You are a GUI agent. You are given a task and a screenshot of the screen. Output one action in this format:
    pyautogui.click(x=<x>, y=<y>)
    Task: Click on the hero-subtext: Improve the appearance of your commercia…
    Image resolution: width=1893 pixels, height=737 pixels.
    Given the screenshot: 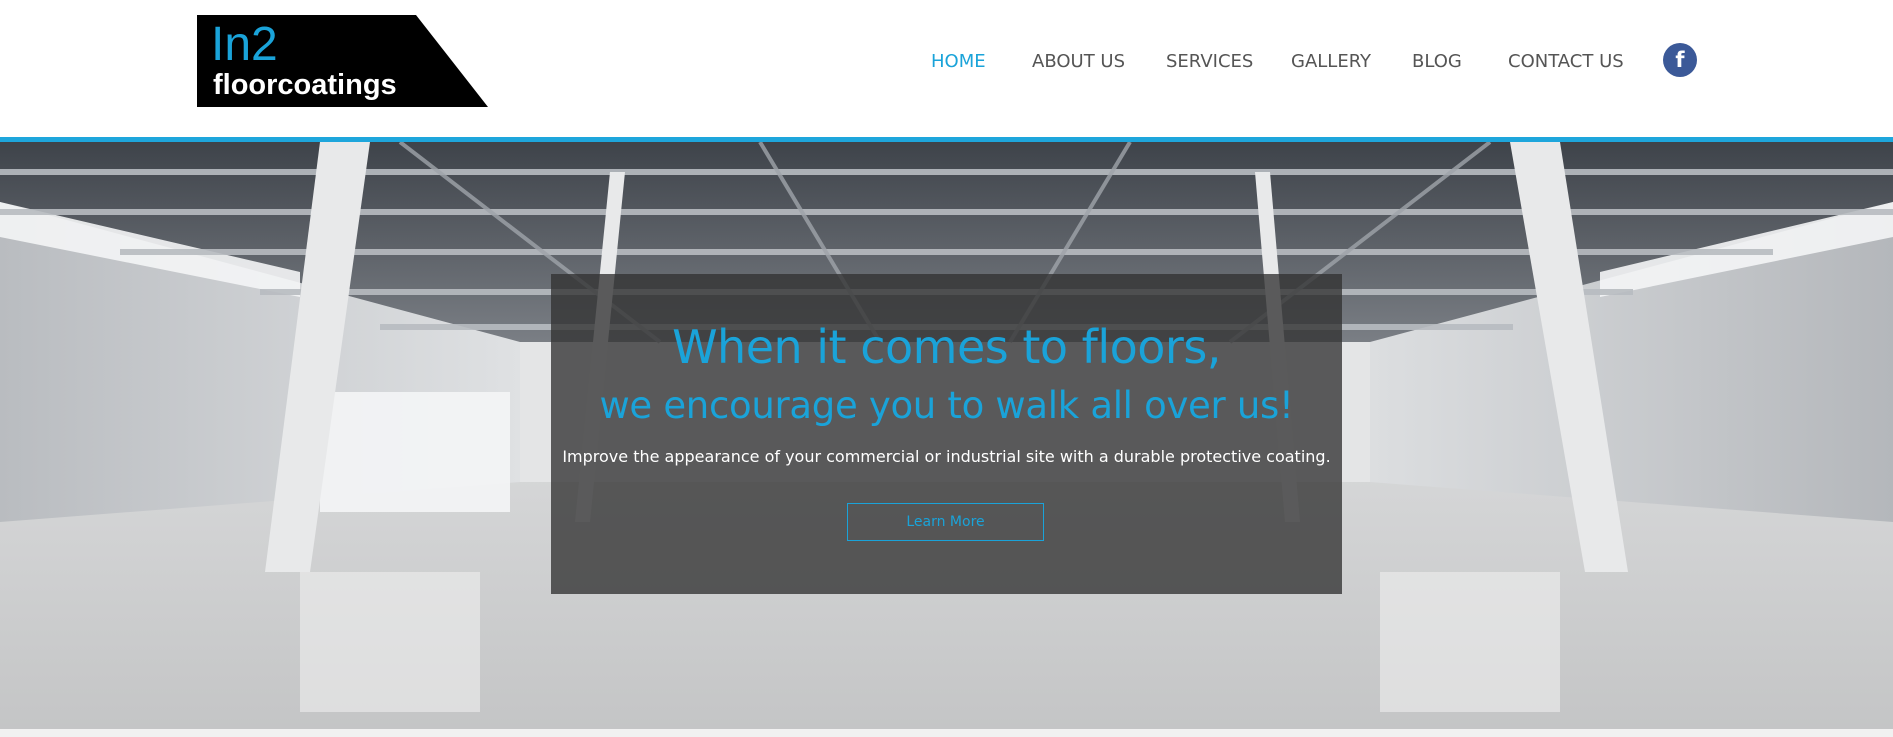 What is the action you would take?
    pyautogui.click(x=946, y=456)
    